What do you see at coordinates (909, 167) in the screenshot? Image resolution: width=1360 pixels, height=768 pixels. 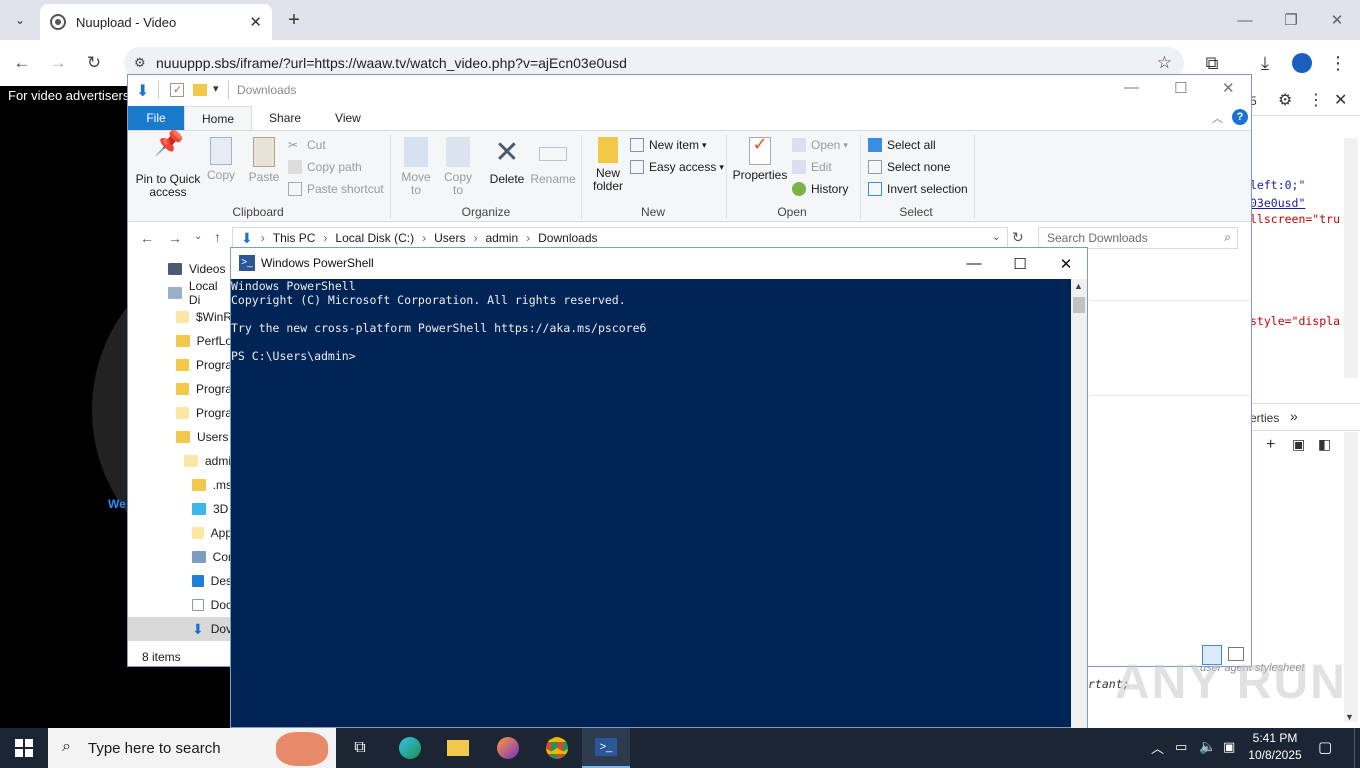 I see `select-none-button: Select none` at bounding box center [909, 167].